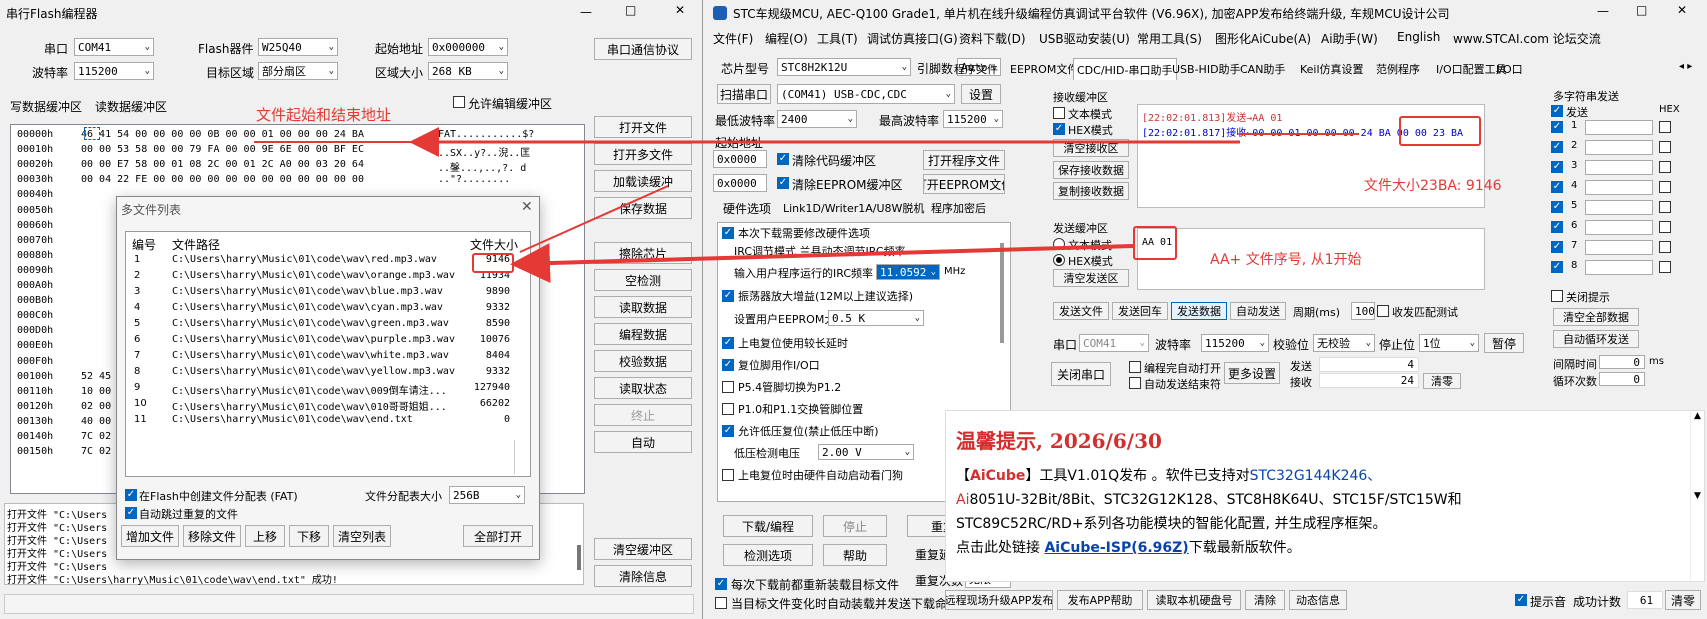 This screenshot has width=1707, height=619. What do you see at coordinates (1383, 311) in the screenshot?
I see `recv-match-checkbox` at bounding box center [1383, 311].